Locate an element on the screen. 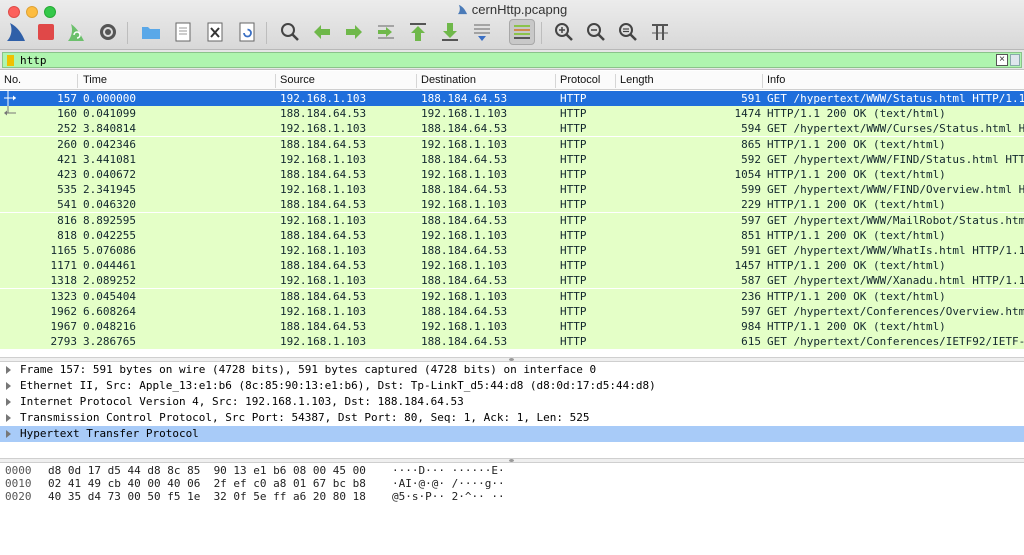 The width and height of the screenshot is (1024, 555). packet-length: 1474 is located at coordinates (748, 114).